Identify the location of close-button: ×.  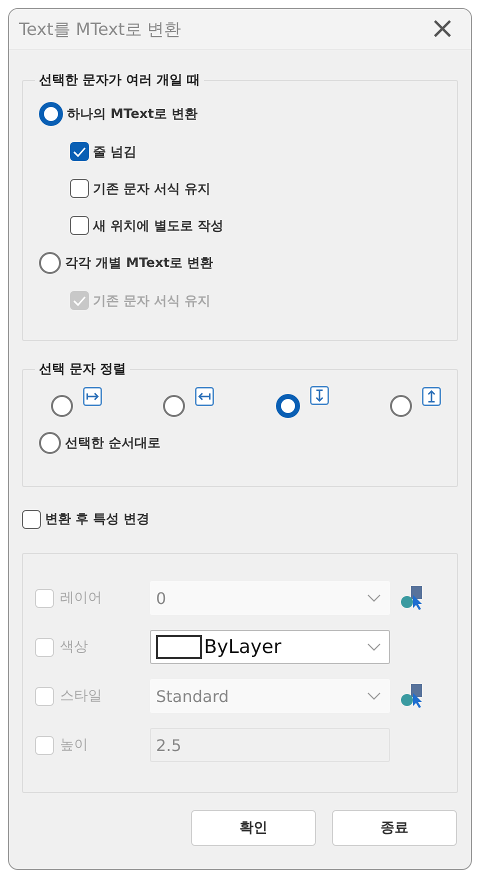
(442, 29).